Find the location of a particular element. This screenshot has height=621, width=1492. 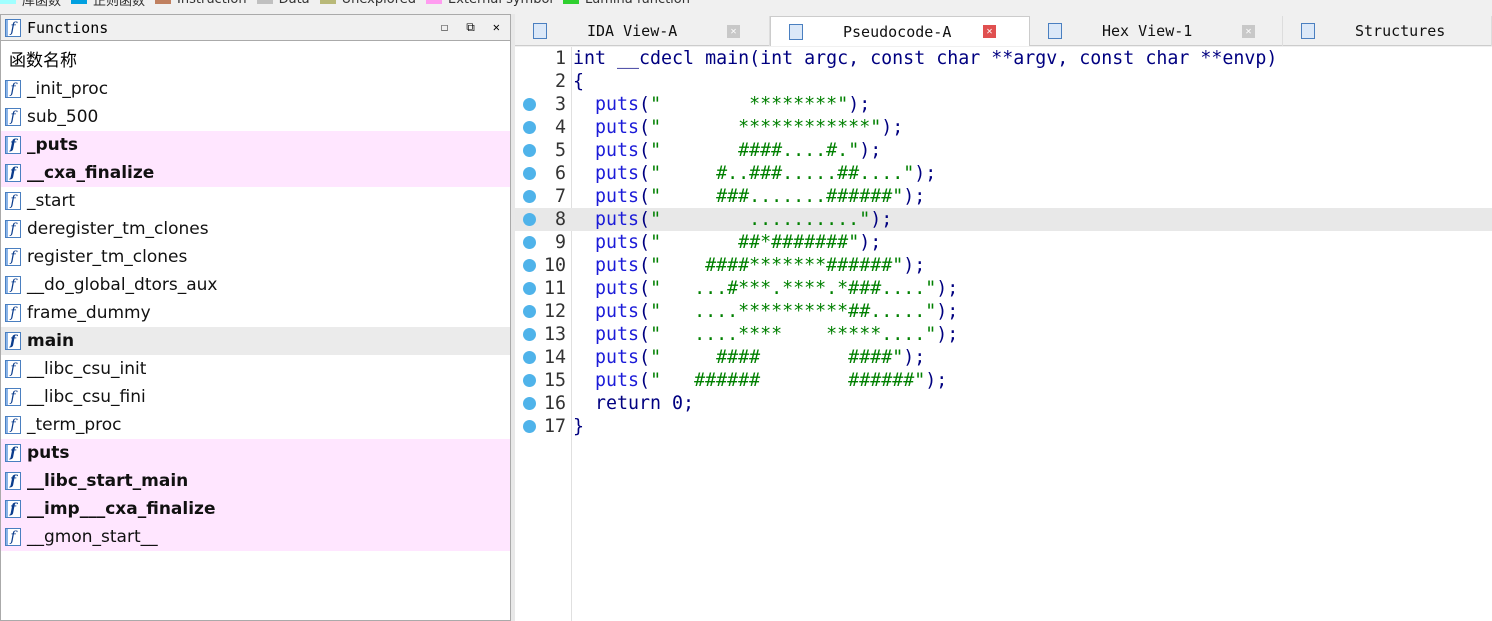

punct: ); is located at coordinates (892, 127).